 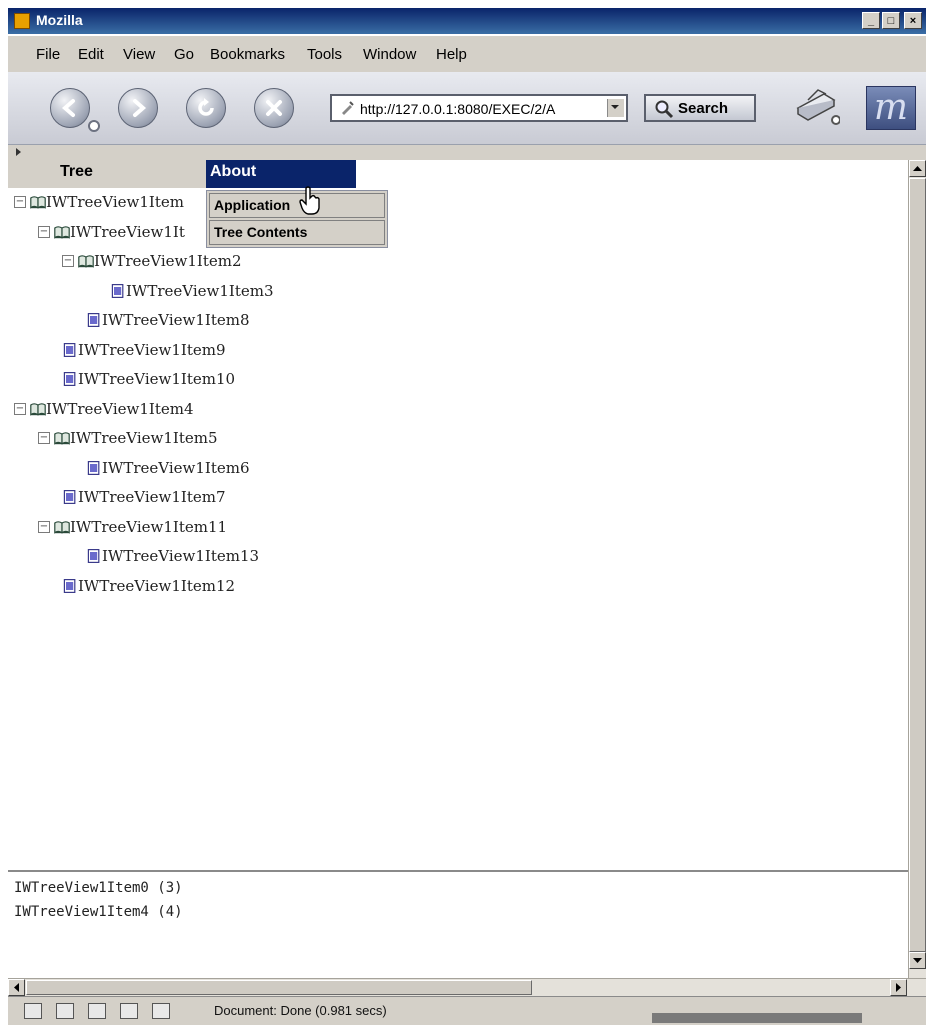 I want to click on url-bar: http://127.0.0.1:8080/EXEC/2/A, so click(x=479, y=108).